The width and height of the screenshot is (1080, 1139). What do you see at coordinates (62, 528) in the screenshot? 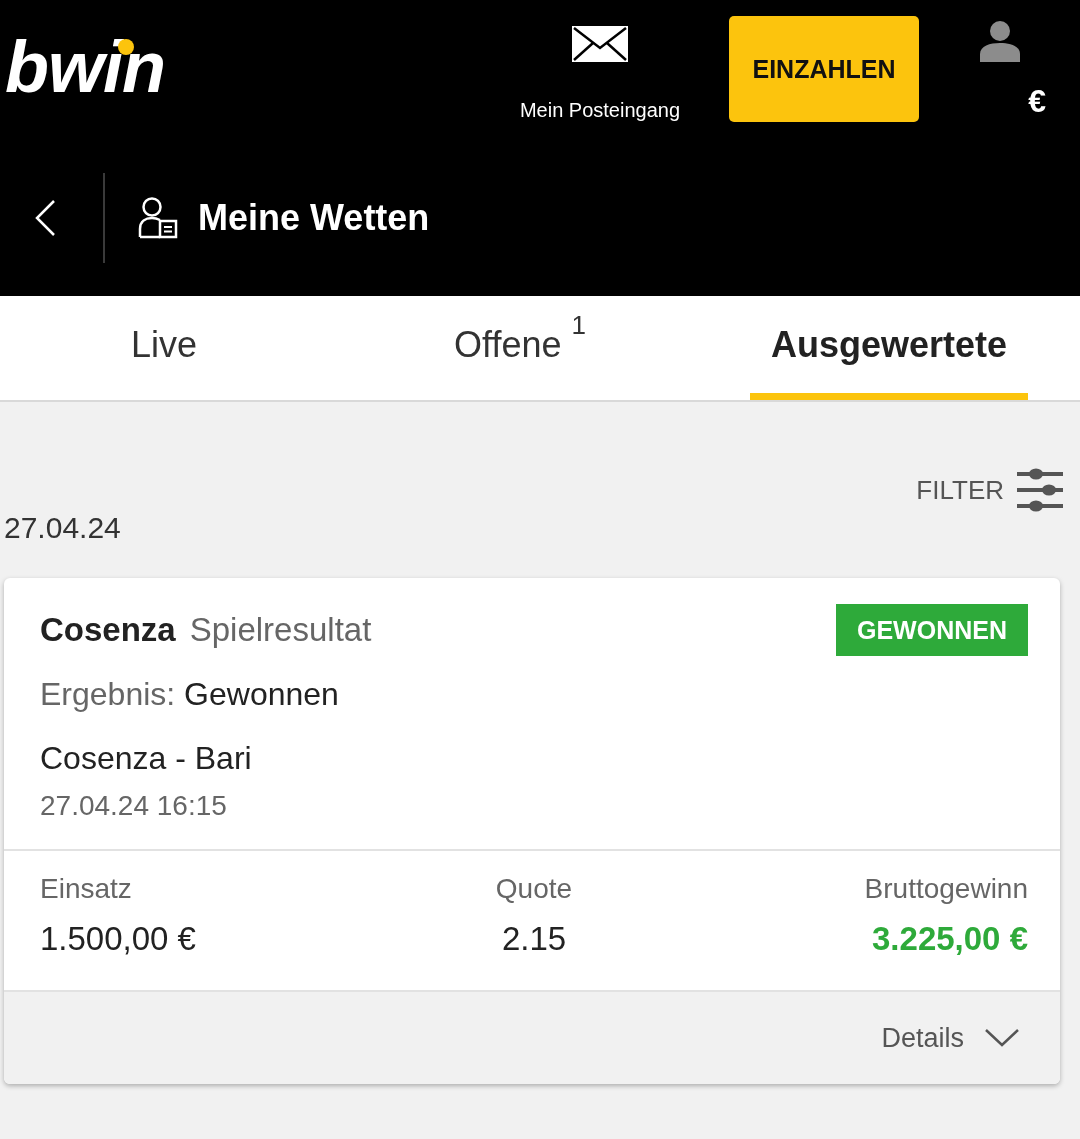
I see `date-heading: 27.04.24` at bounding box center [62, 528].